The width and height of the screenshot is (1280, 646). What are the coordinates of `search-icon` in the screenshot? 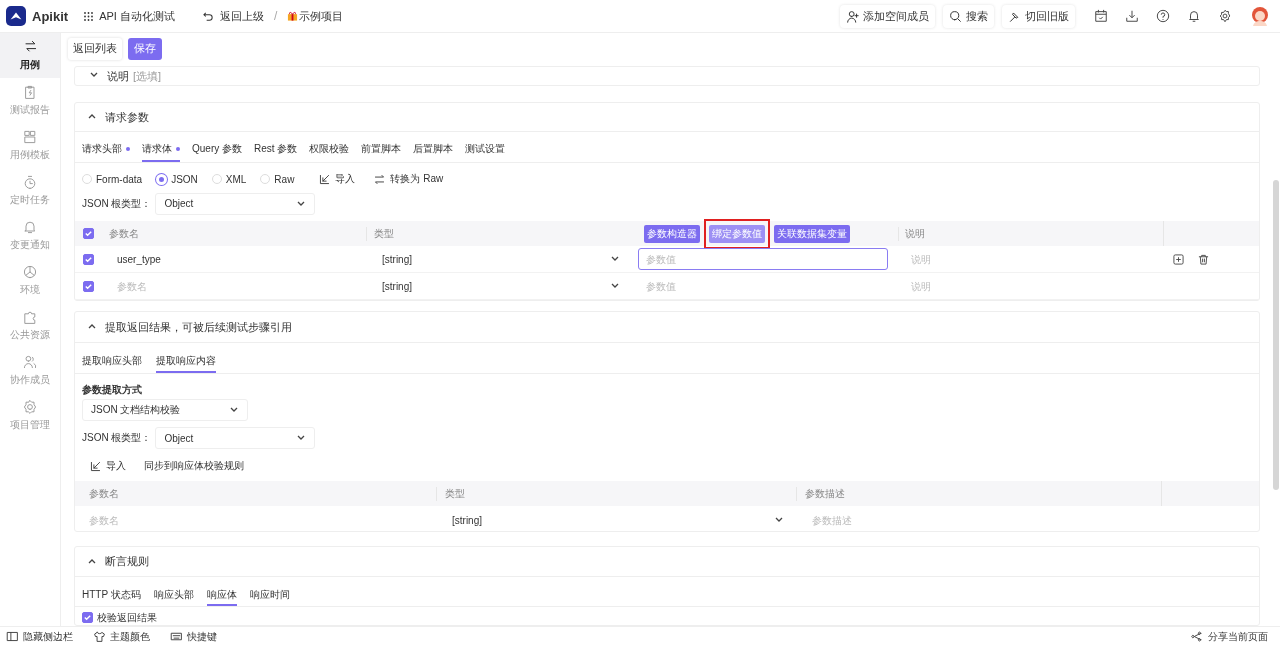 It's located at (955, 16).